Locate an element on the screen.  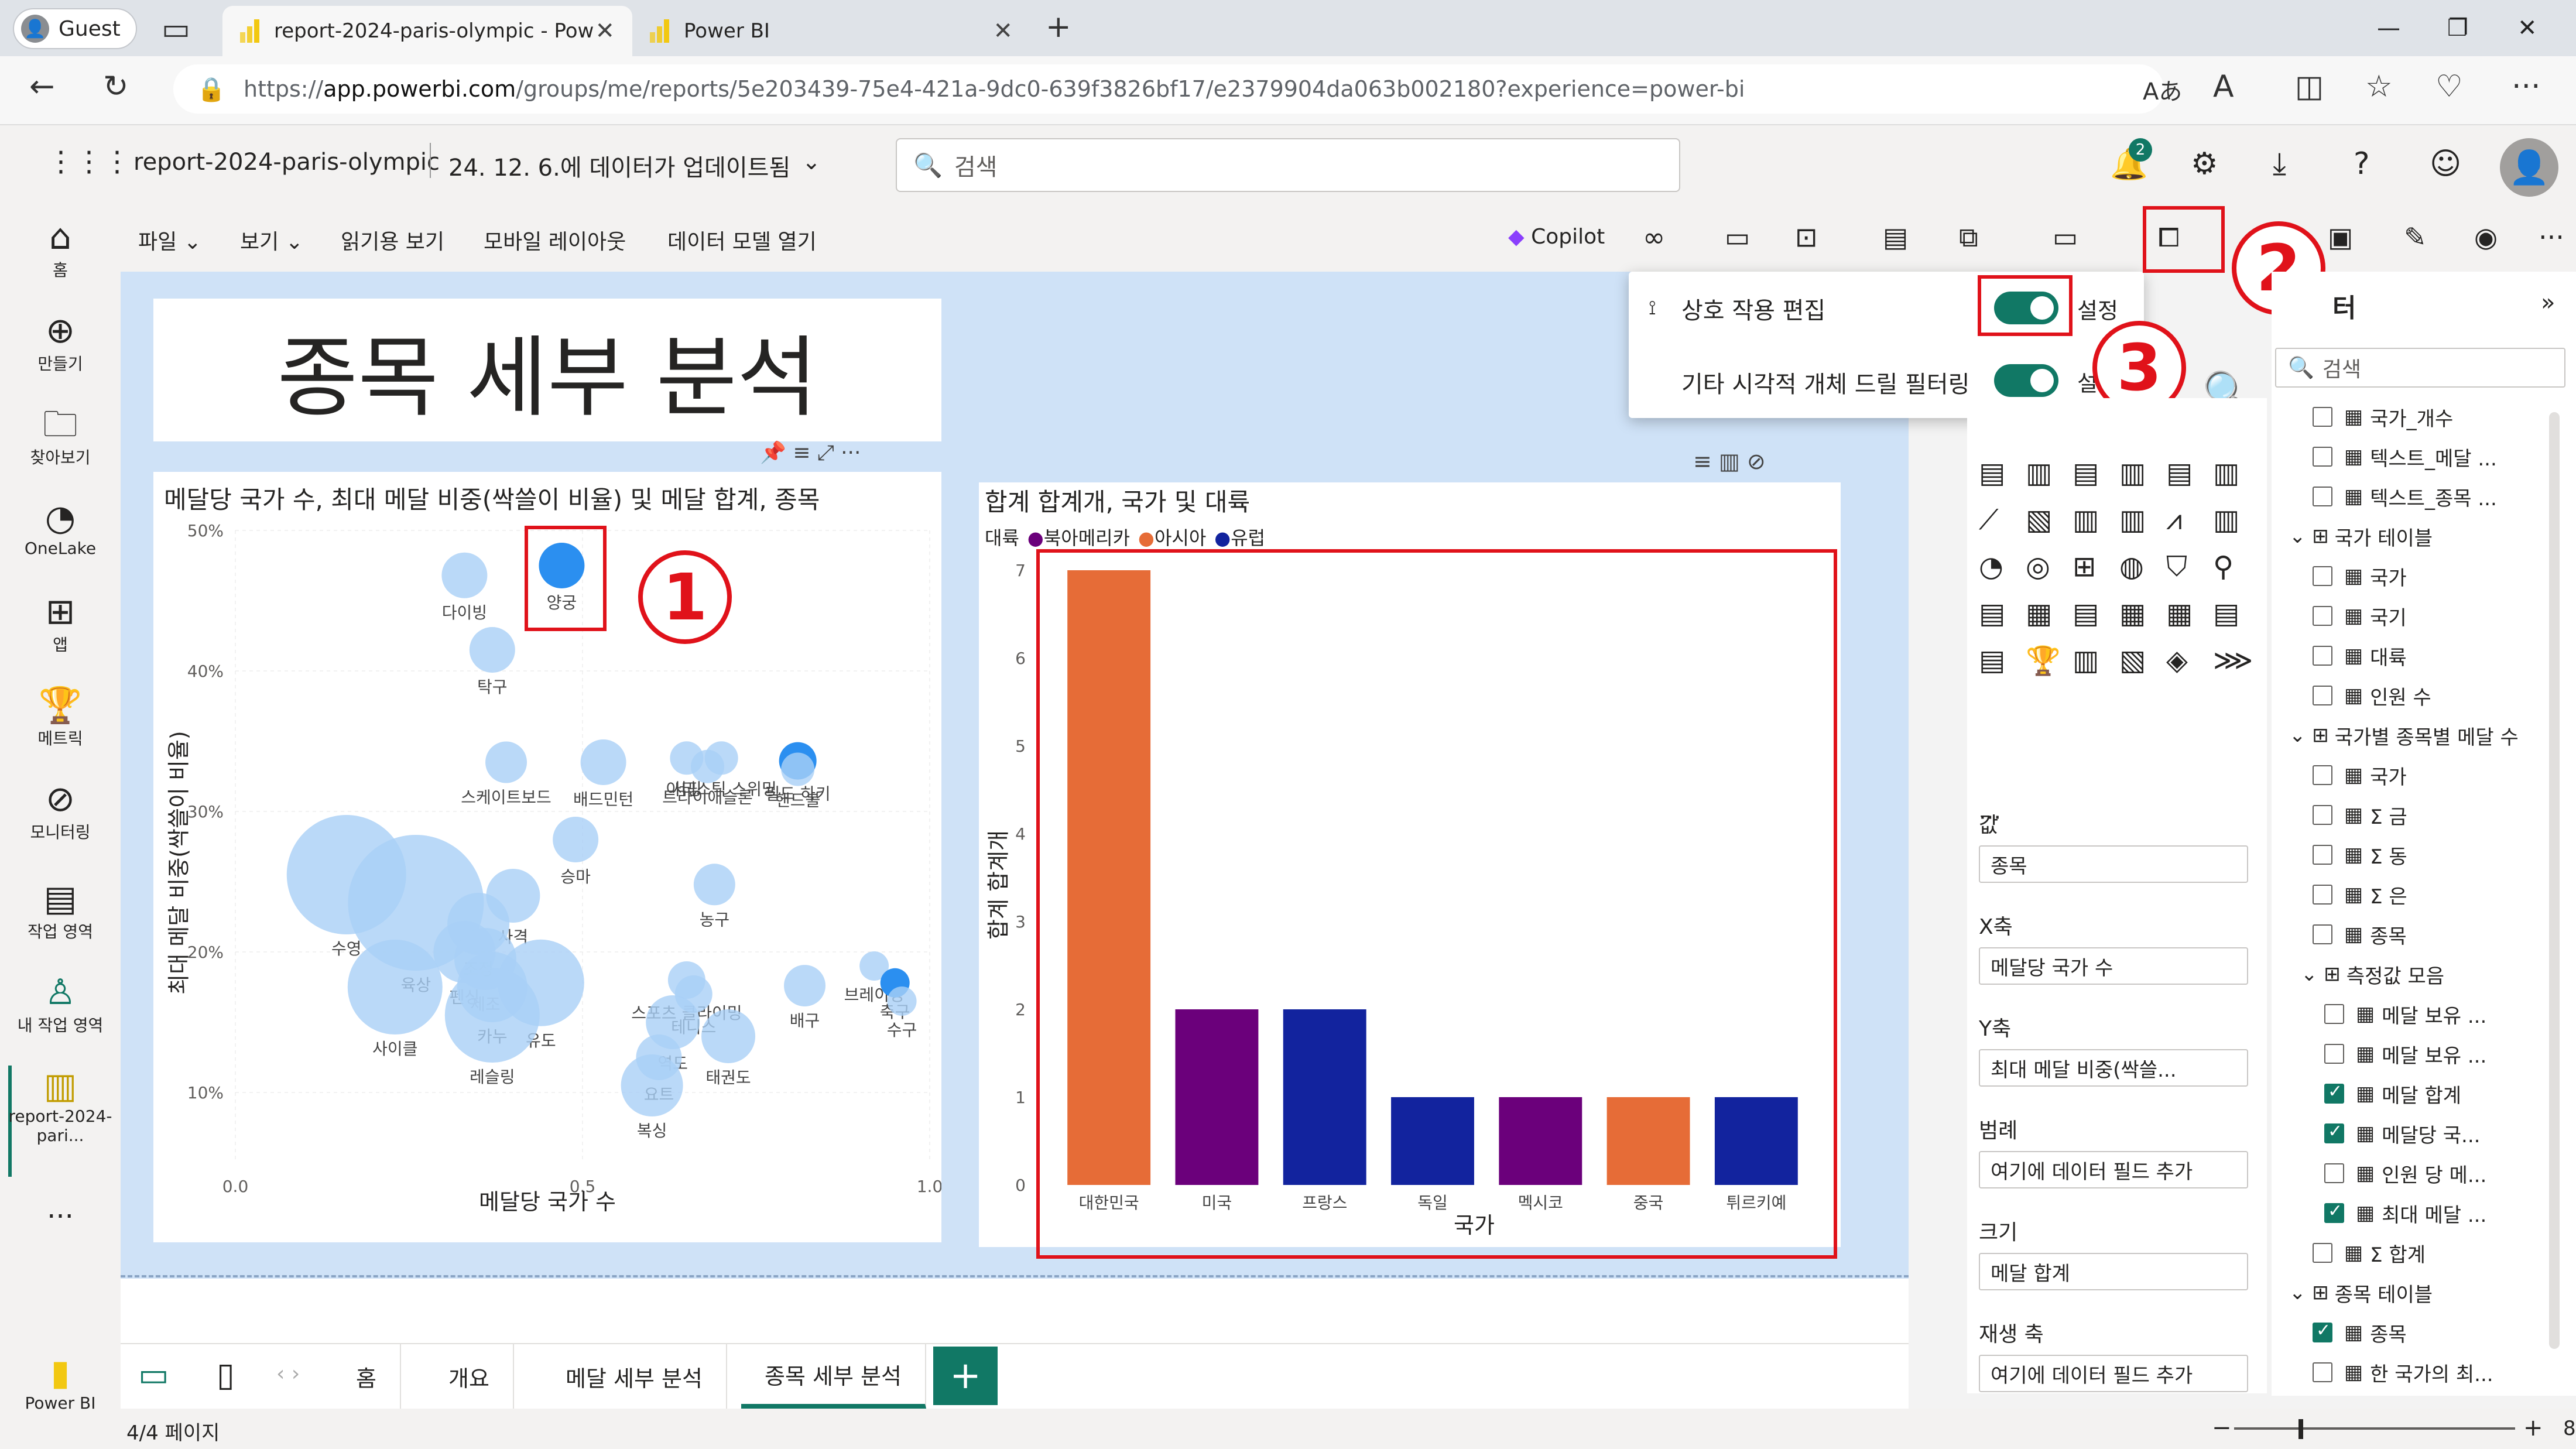
visual-type-icon: ⩘ is located at coordinates (2174, 520).